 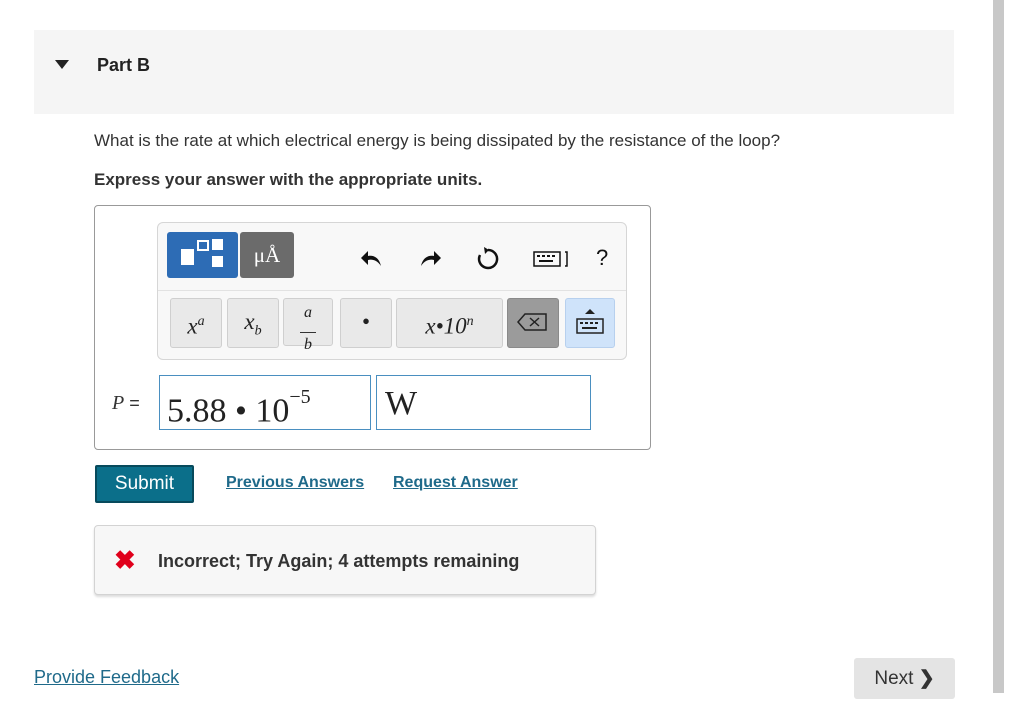 What do you see at coordinates (449, 323) in the screenshot?
I see `scientific-notation-key: x•10n` at bounding box center [449, 323].